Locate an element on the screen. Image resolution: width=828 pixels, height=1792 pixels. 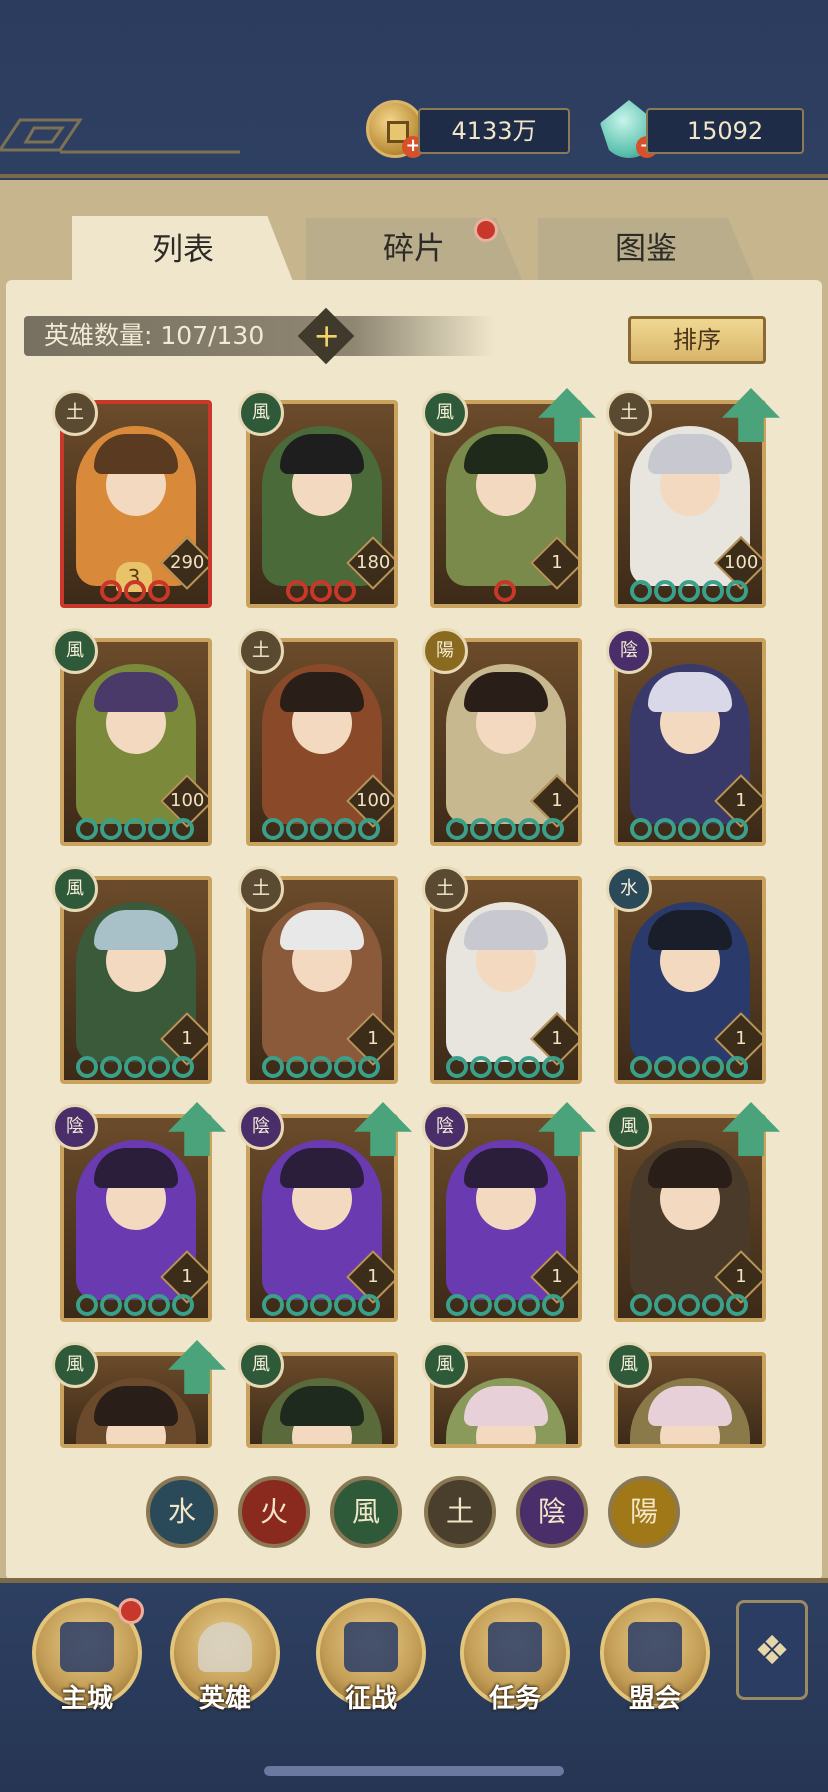
element-filter-button: 陽 is located at coordinates (644, 1512).